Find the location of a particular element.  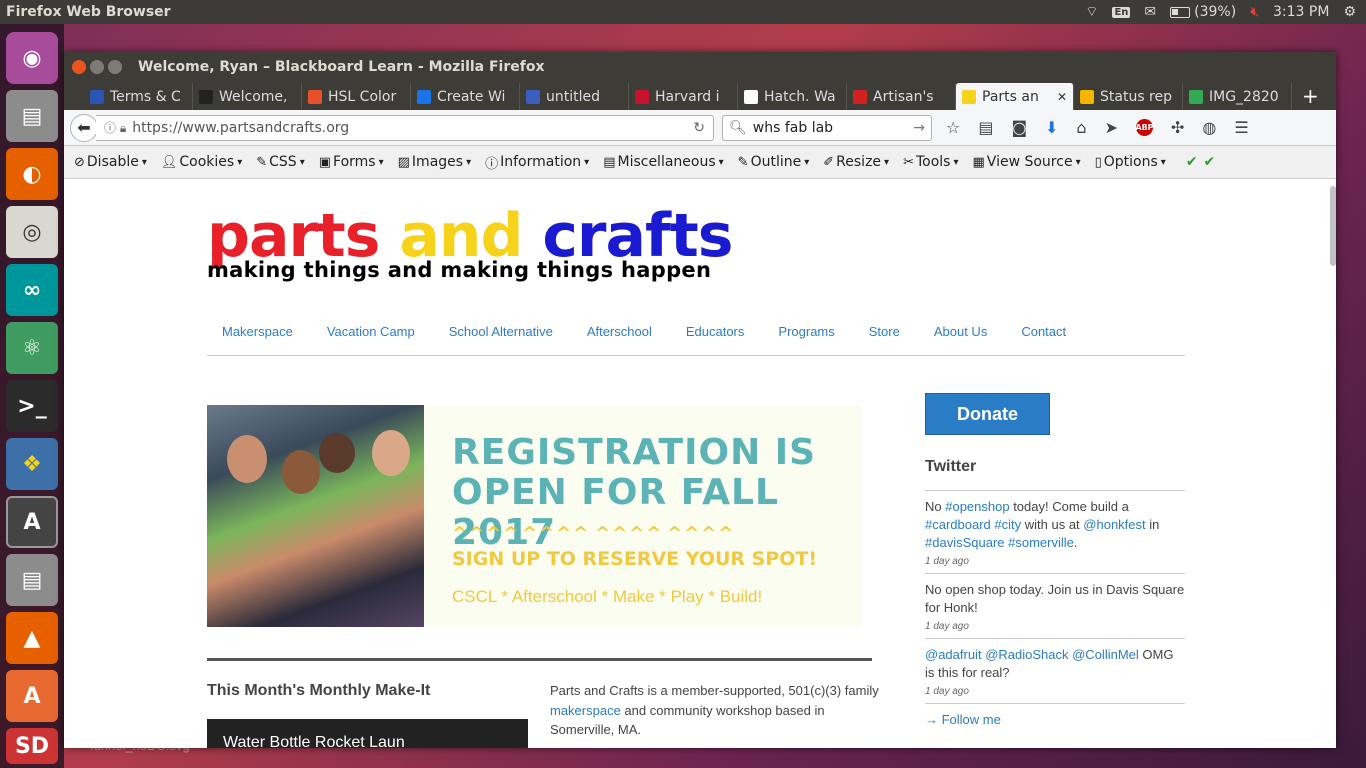

adblock-plus-icon: ABP is located at coordinates (1144, 127).